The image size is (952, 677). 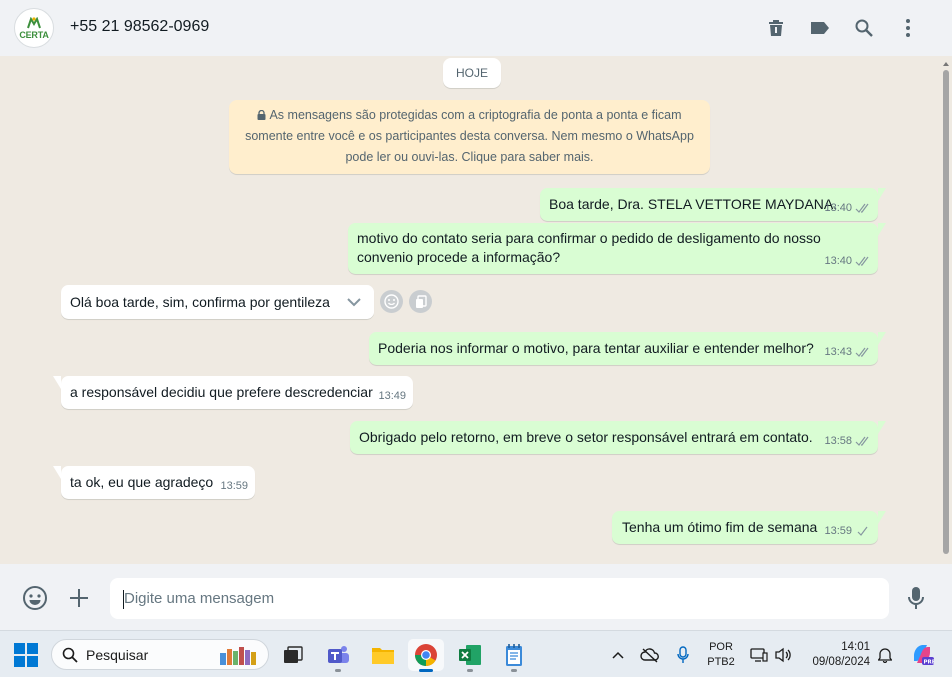 What do you see at coordinates (650, 655) in the screenshot?
I see `cloud-off-icon` at bounding box center [650, 655].